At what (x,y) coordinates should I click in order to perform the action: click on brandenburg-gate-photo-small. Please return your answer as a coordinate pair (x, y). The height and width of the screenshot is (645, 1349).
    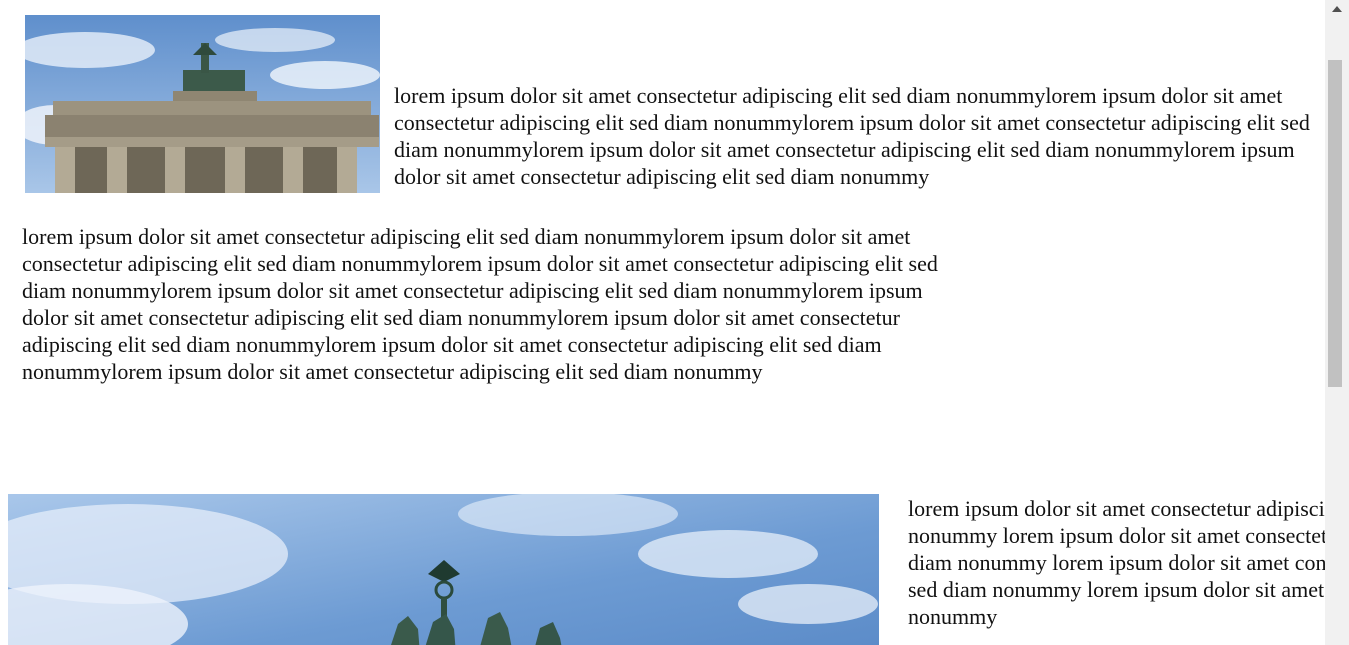
    Looking at the image, I should click on (202, 104).